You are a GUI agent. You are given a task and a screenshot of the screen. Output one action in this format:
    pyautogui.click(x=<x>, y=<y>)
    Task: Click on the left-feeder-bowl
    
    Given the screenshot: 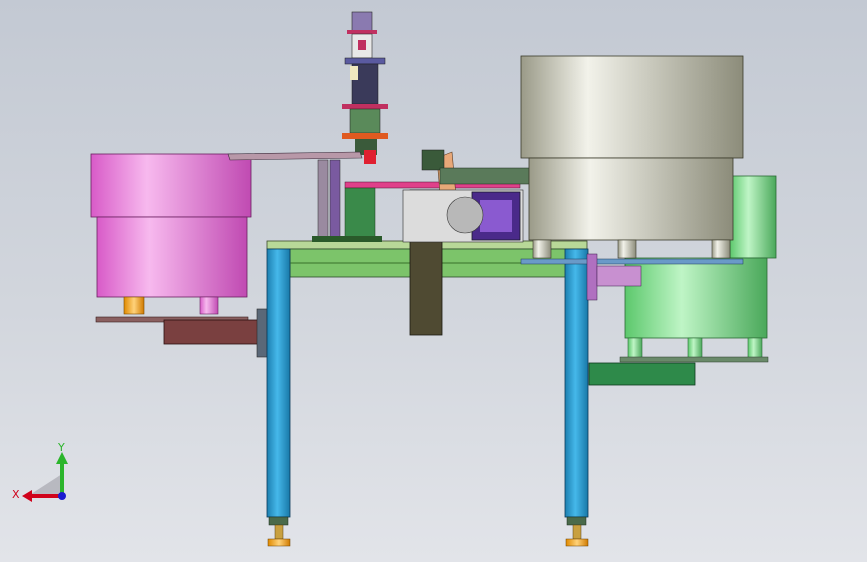 What is the action you would take?
    pyautogui.click(x=171, y=238)
    